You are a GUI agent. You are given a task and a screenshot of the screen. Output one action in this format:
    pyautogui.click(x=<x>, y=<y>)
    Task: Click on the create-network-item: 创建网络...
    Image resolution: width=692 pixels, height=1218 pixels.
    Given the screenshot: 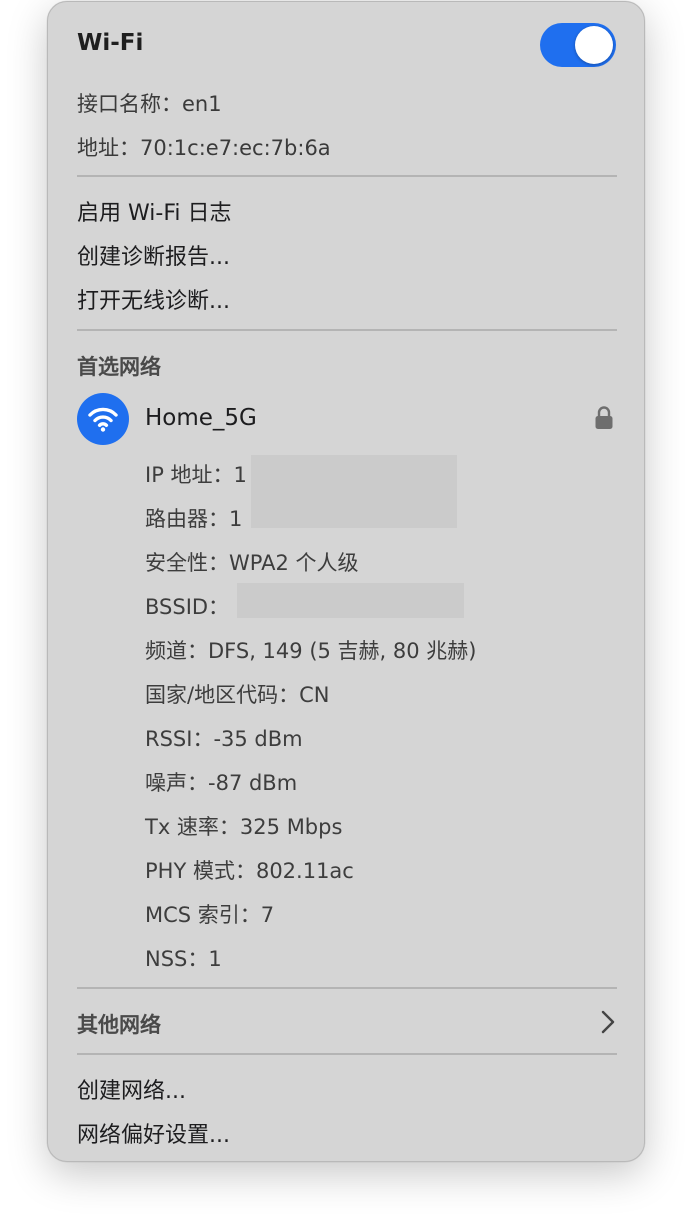 What is the action you would take?
    pyautogui.click(x=131, y=1089)
    